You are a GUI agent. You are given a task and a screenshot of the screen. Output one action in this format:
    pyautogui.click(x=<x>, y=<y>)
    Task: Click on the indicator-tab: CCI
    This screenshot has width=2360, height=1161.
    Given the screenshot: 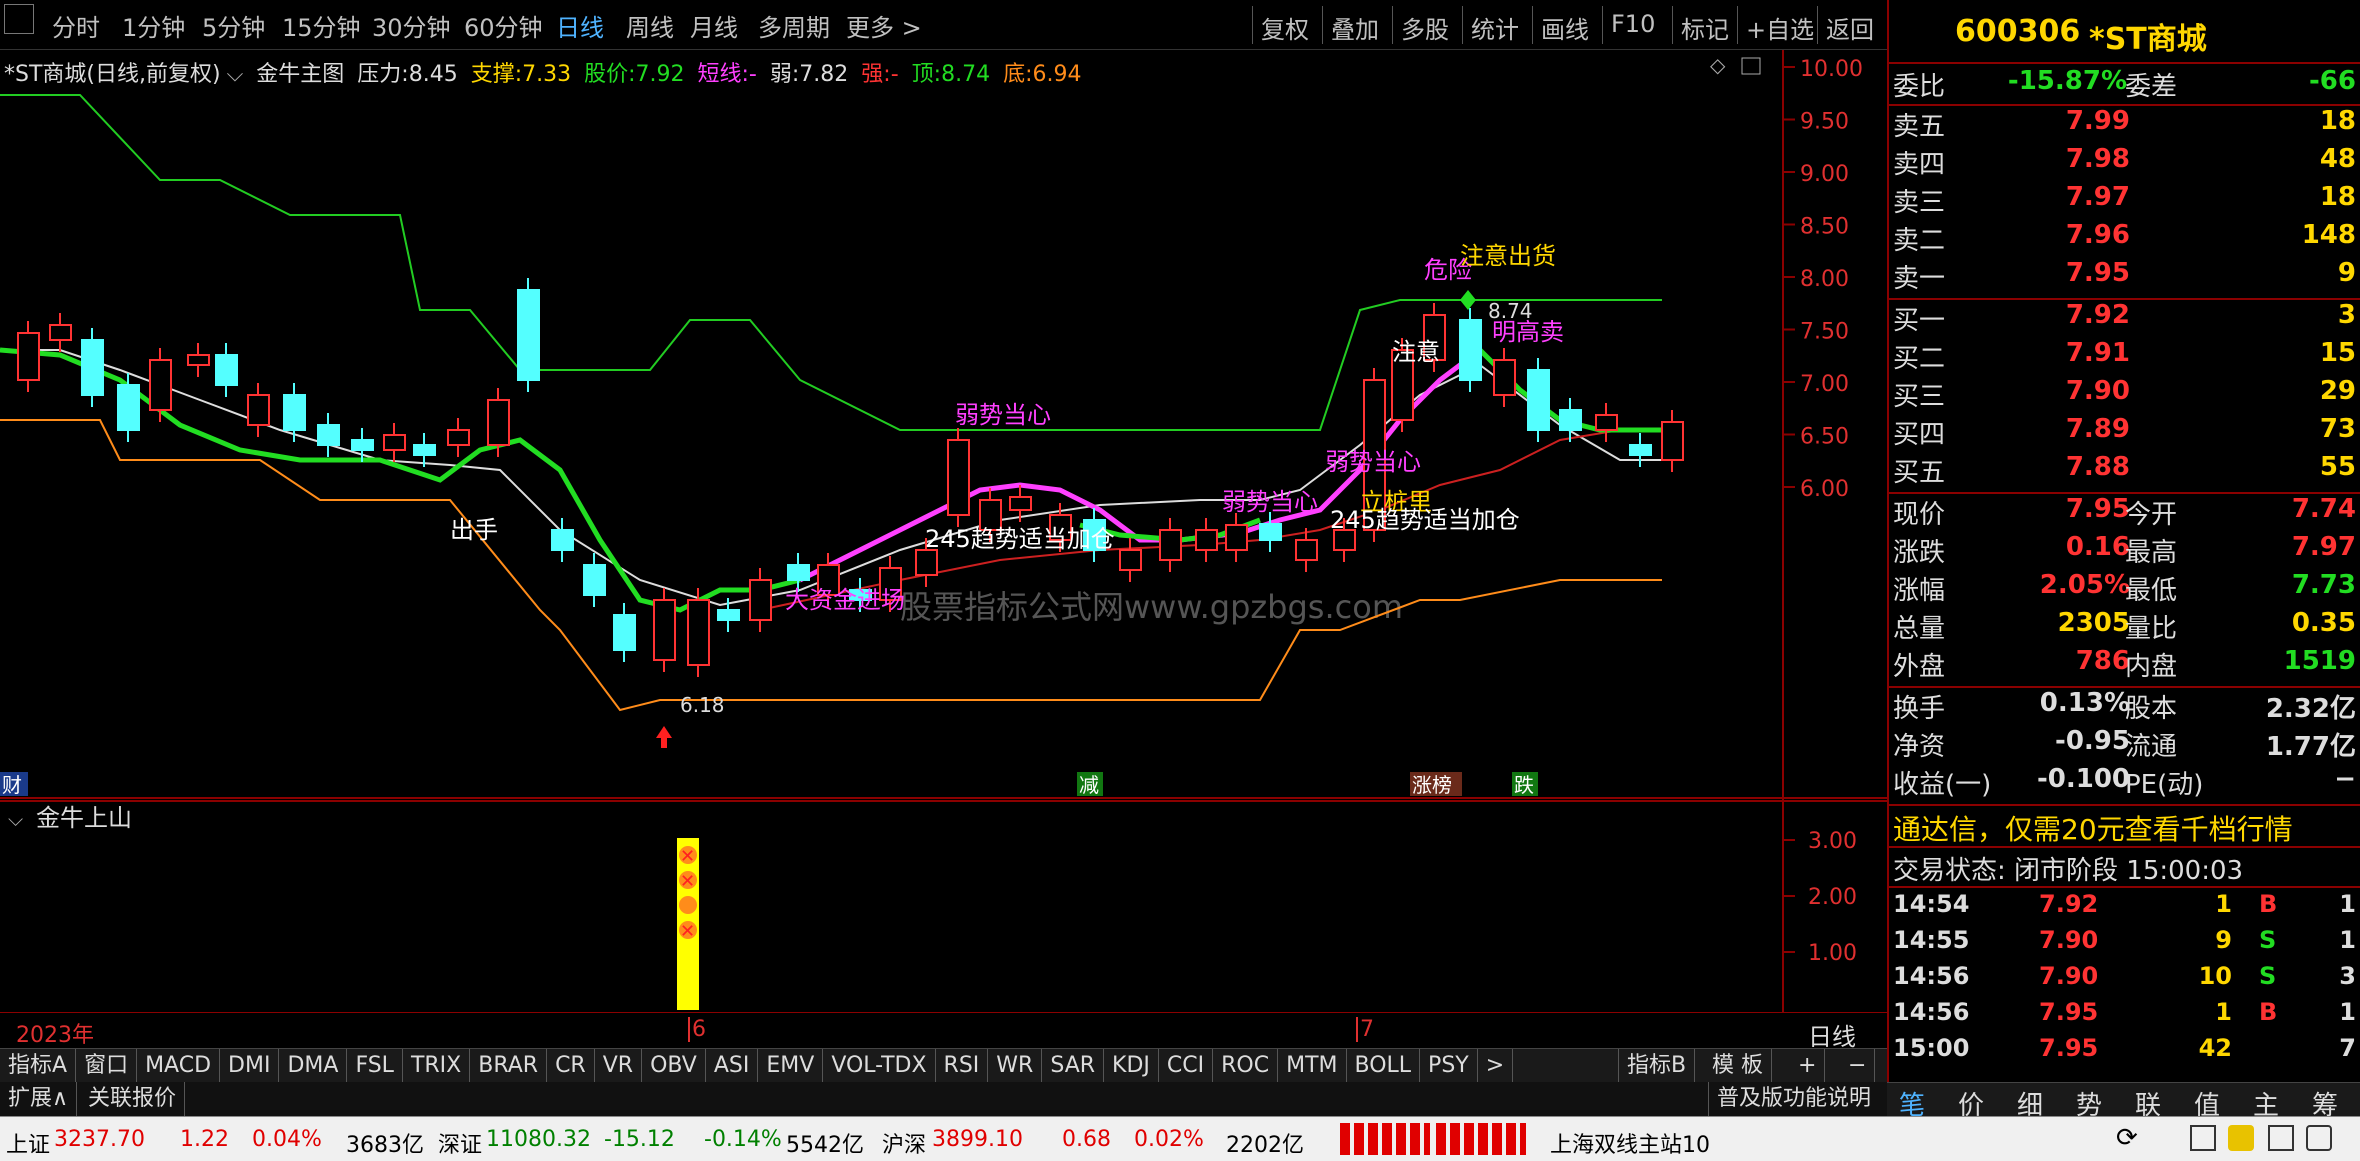 What is the action you would take?
    pyautogui.click(x=1186, y=1066)
    